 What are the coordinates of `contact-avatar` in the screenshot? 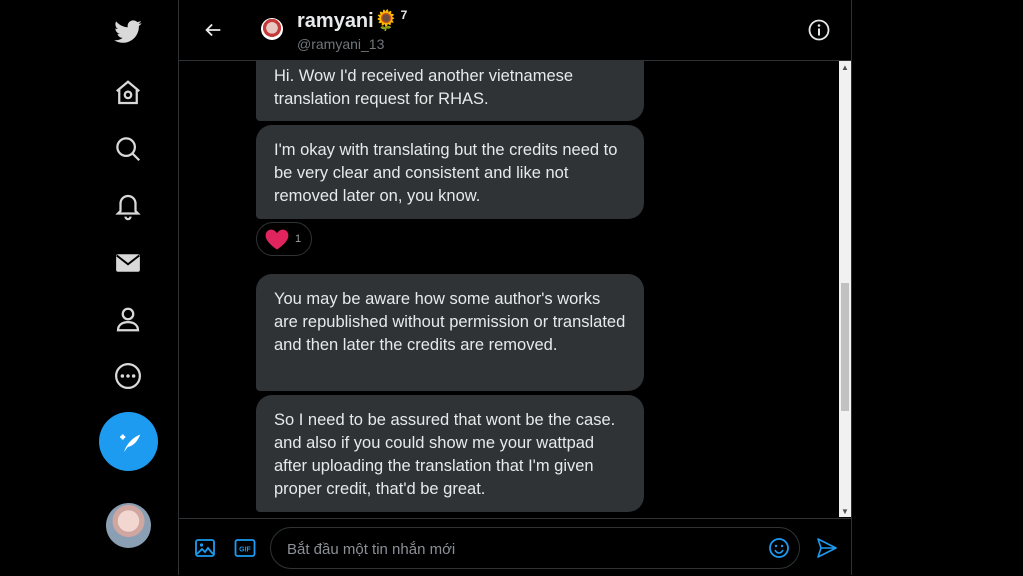 It's located at (272, 29).